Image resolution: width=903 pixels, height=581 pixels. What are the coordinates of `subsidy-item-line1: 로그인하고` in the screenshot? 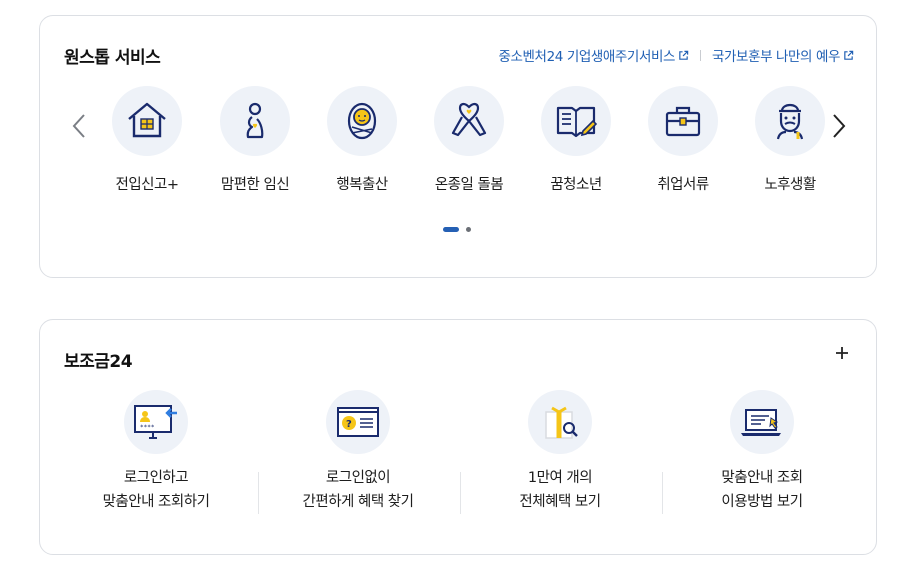 It's located at (156, 478).